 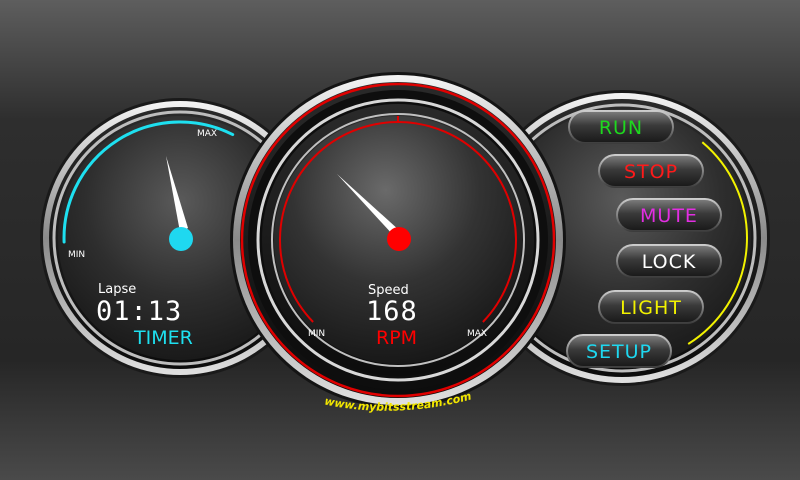 I want to click on mute-button-label: MUTE, so click(x=669, y=216).